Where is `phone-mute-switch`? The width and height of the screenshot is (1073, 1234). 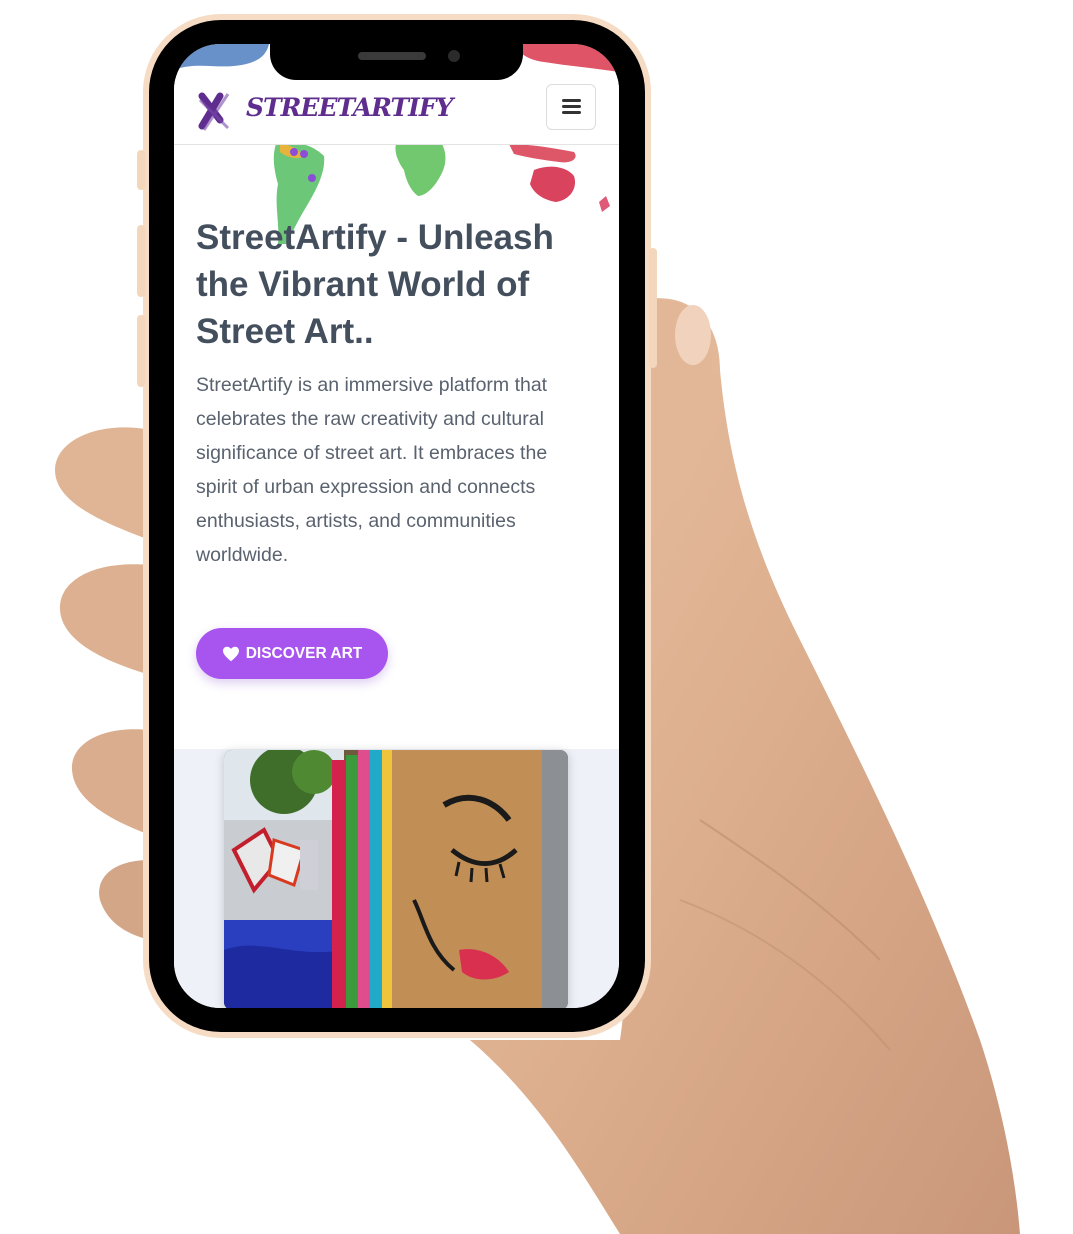 phone-mute-switch is located at coordinates (141, 170).